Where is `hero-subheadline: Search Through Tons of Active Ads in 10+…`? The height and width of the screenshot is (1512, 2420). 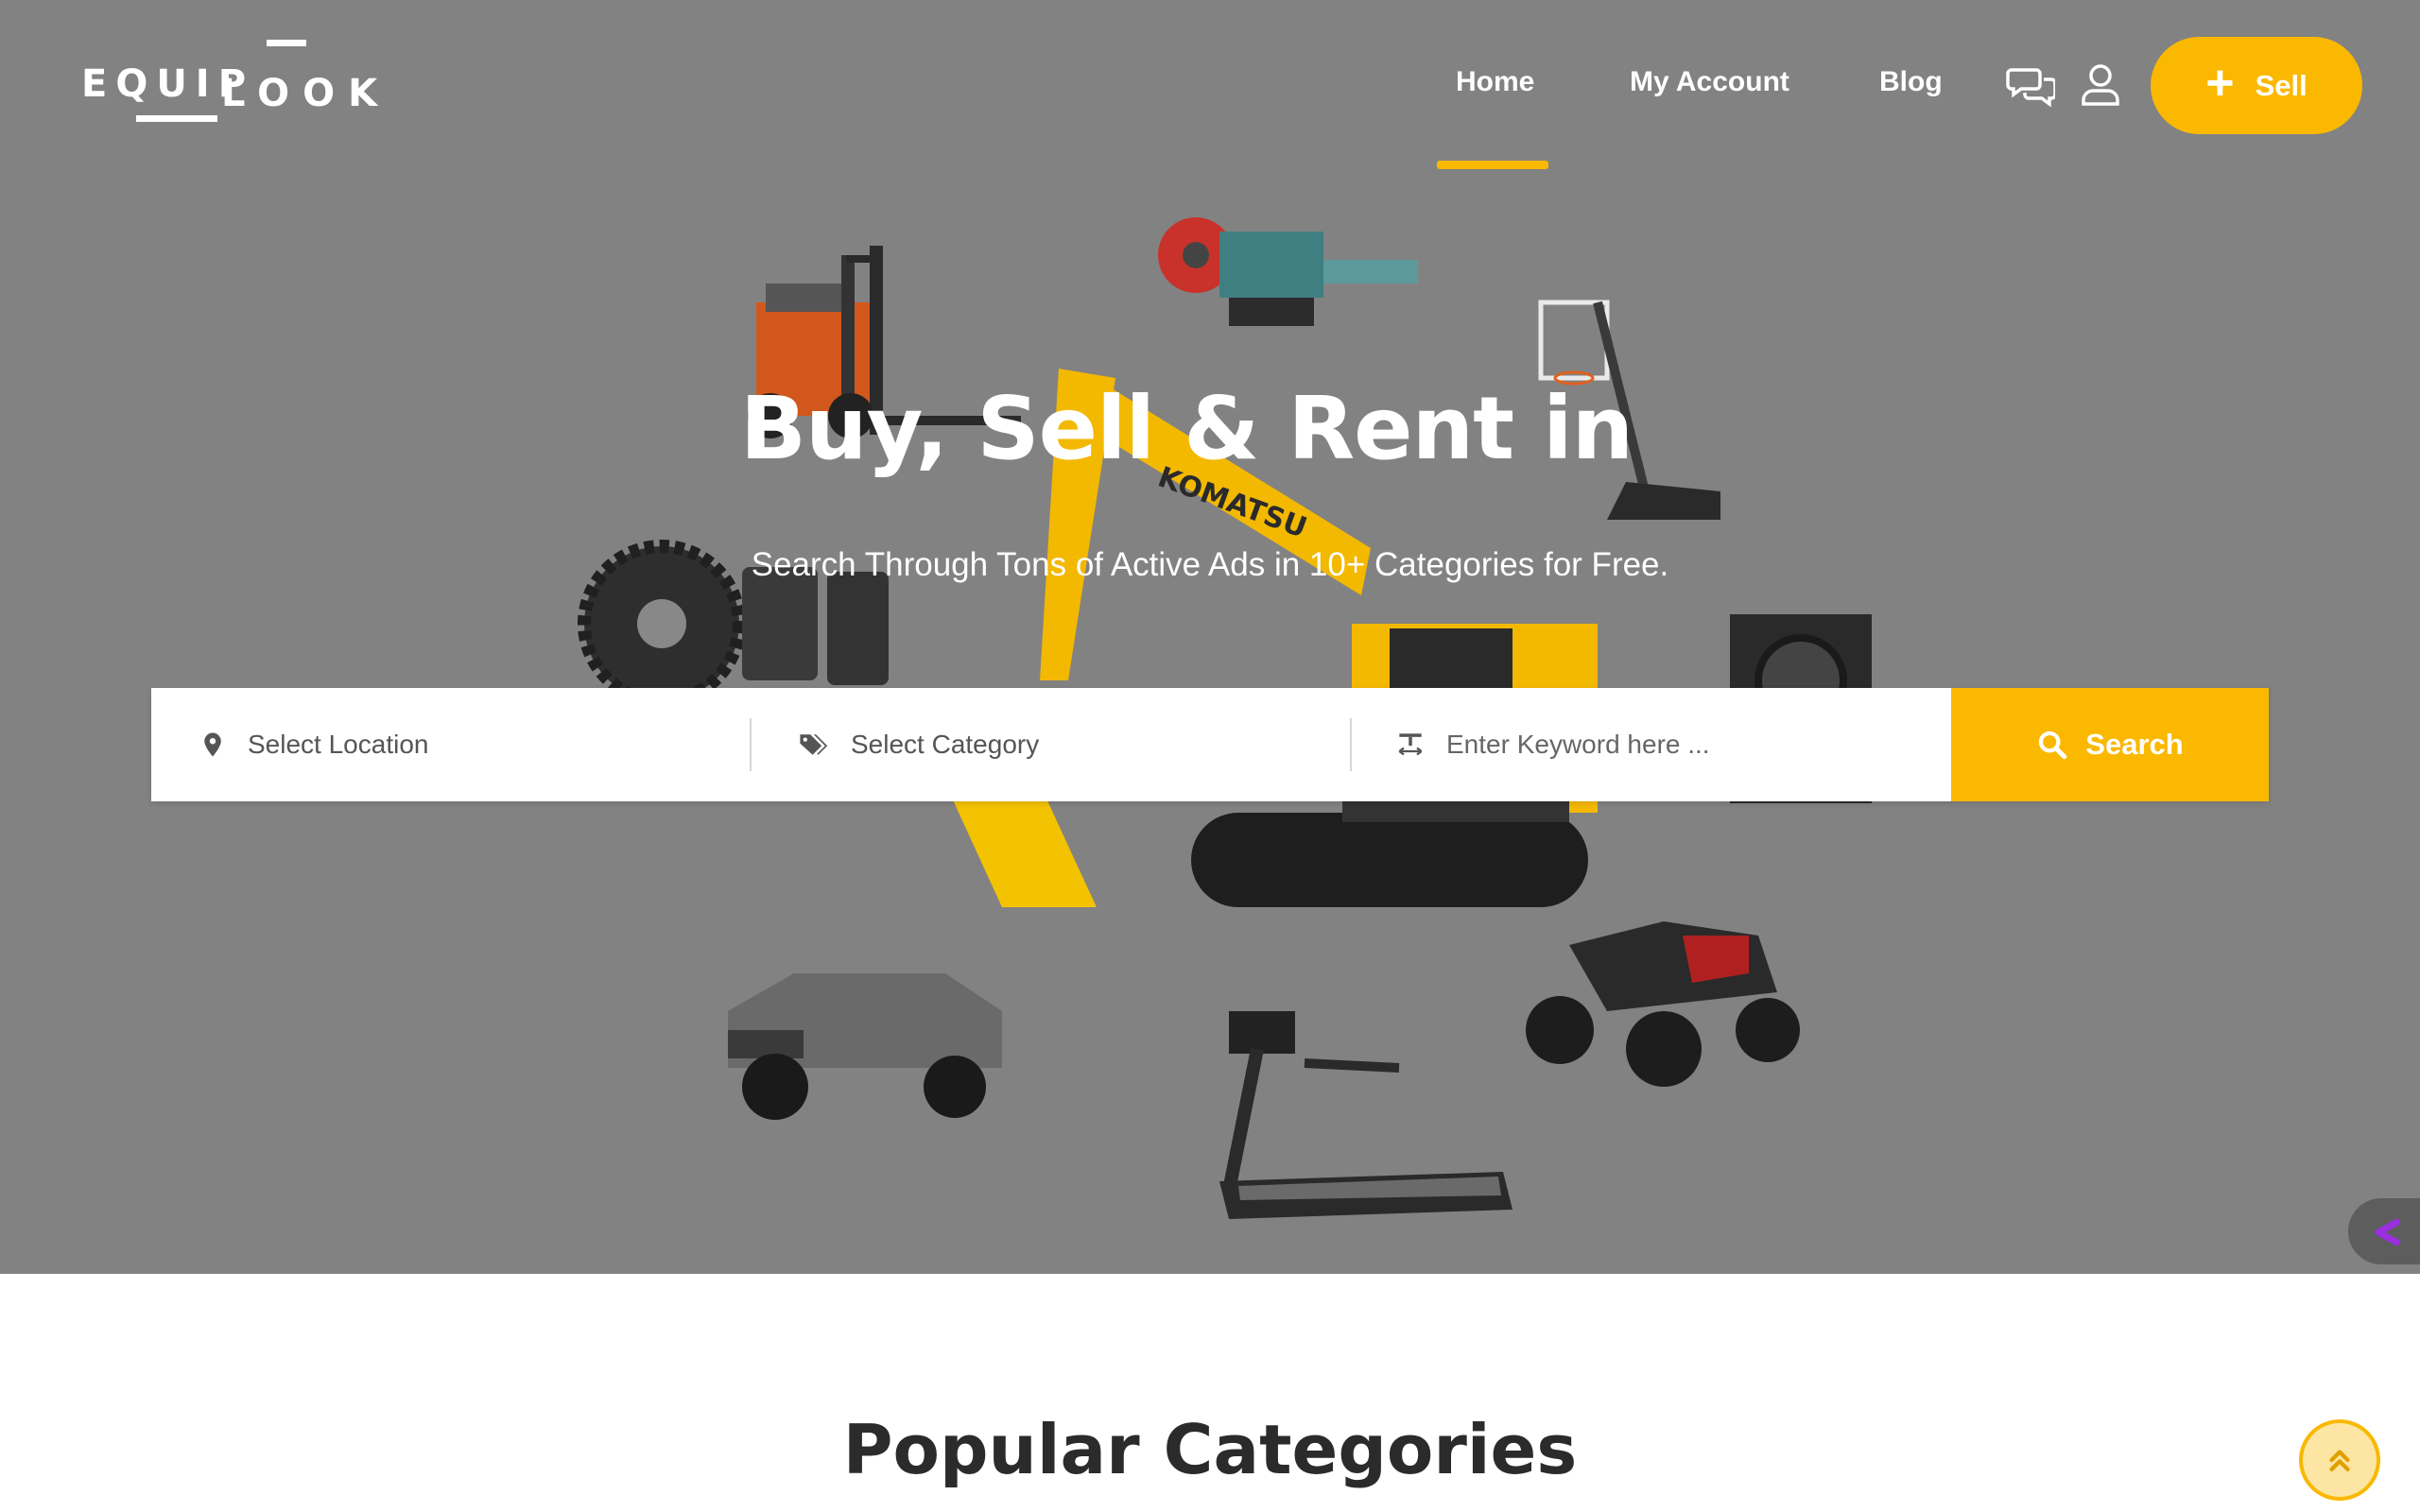 hero-subheadline: Search Through Tons of Active Ads in 10+… is located at coordinates (1210, 564).